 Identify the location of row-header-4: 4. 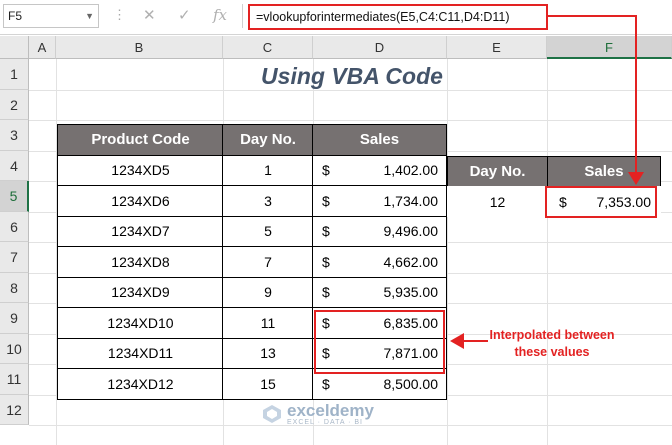
(14, 165).